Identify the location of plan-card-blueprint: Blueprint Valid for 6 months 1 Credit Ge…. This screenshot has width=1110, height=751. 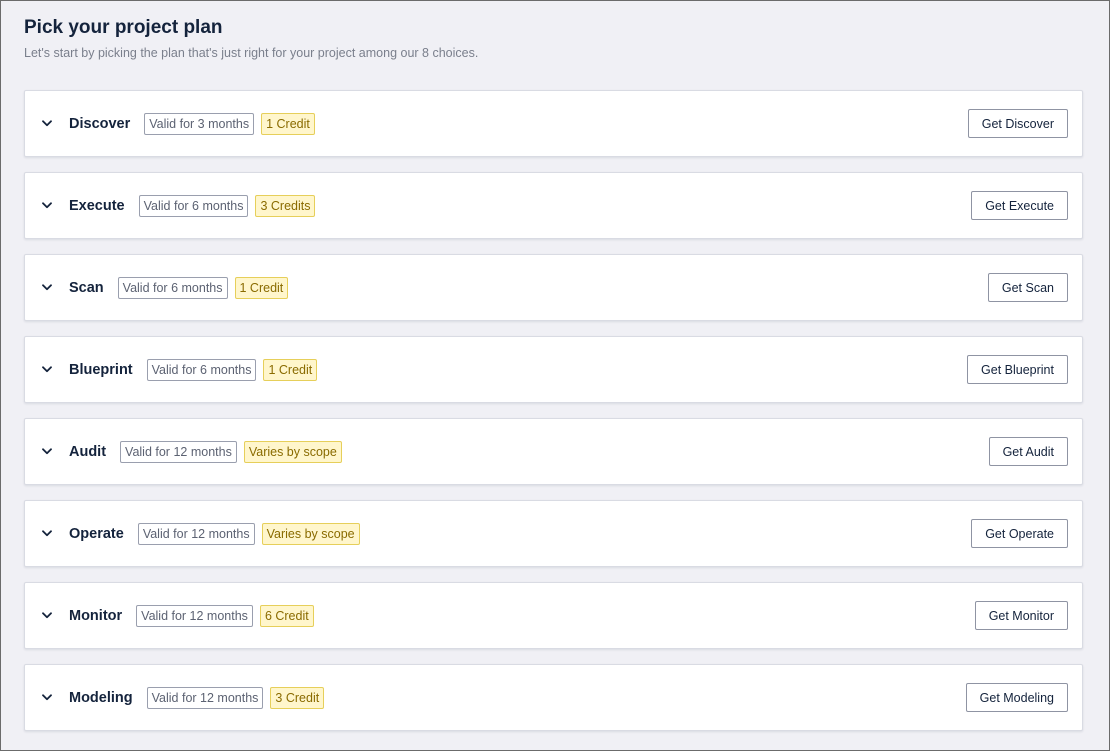
(553, 369).